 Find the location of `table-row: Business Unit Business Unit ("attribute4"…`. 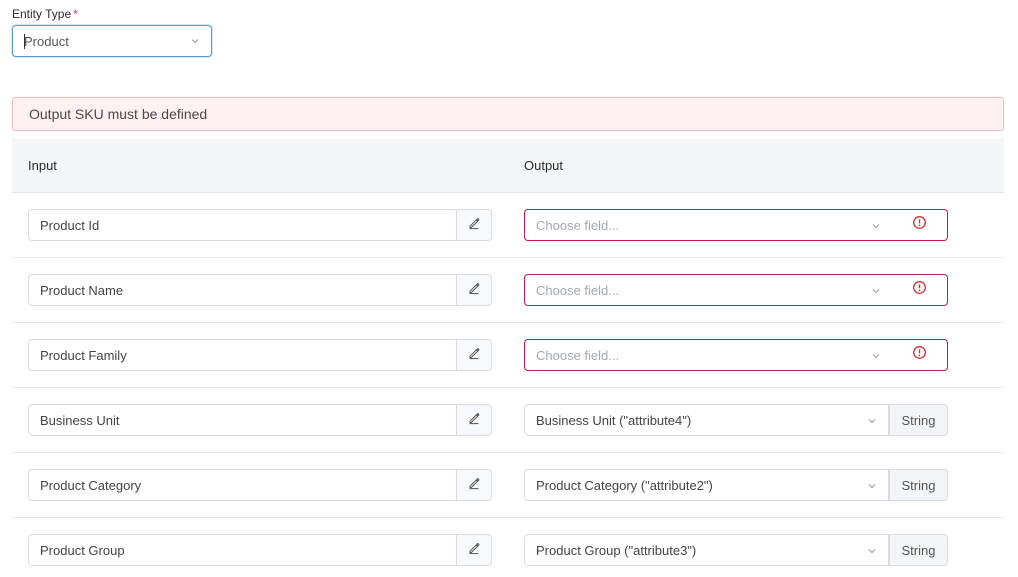

table-row: Business Unit Business Unit ("attribute4"… is located at coordinates (508, 420).